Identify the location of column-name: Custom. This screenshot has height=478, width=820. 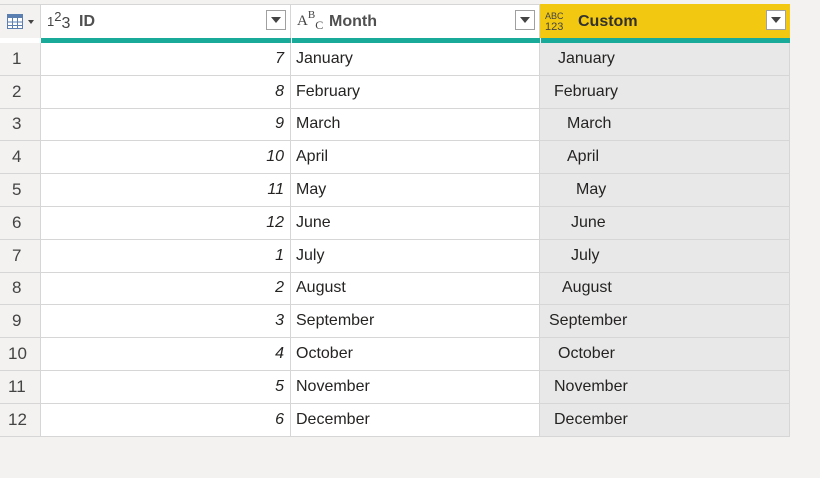
(608, 21).